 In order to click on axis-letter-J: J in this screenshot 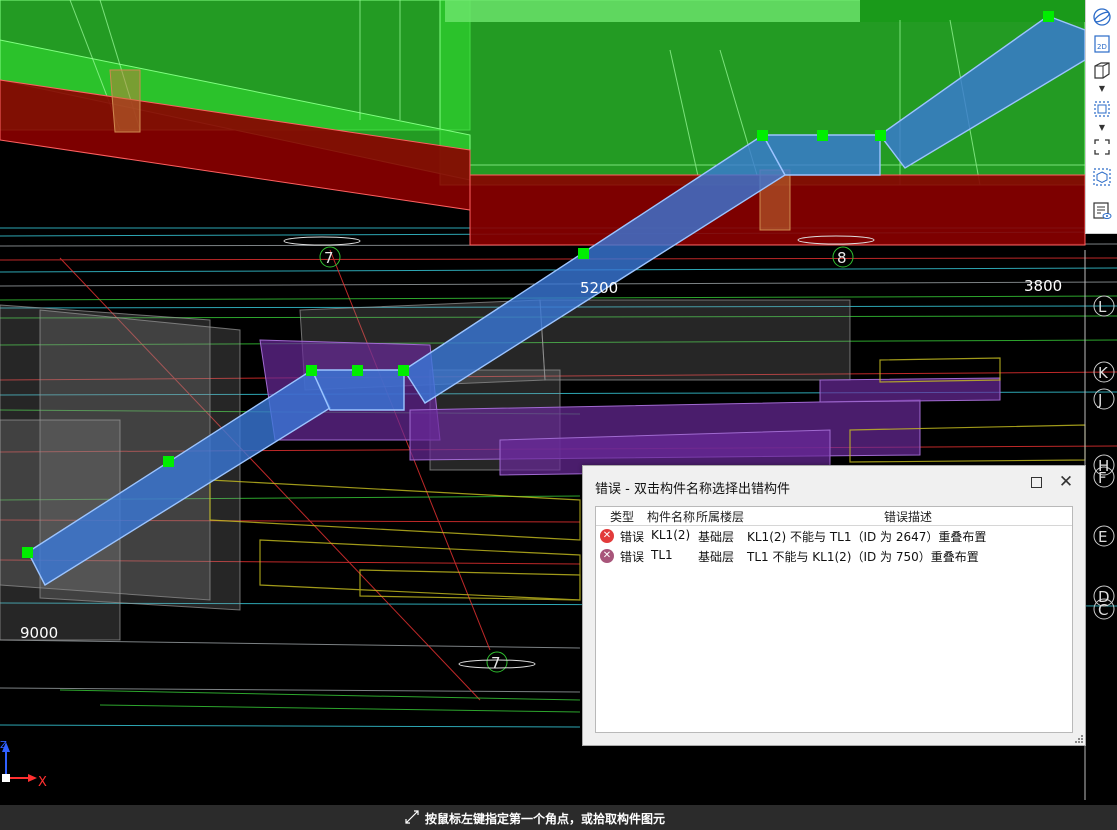, I will do `click(1099, 400)`.